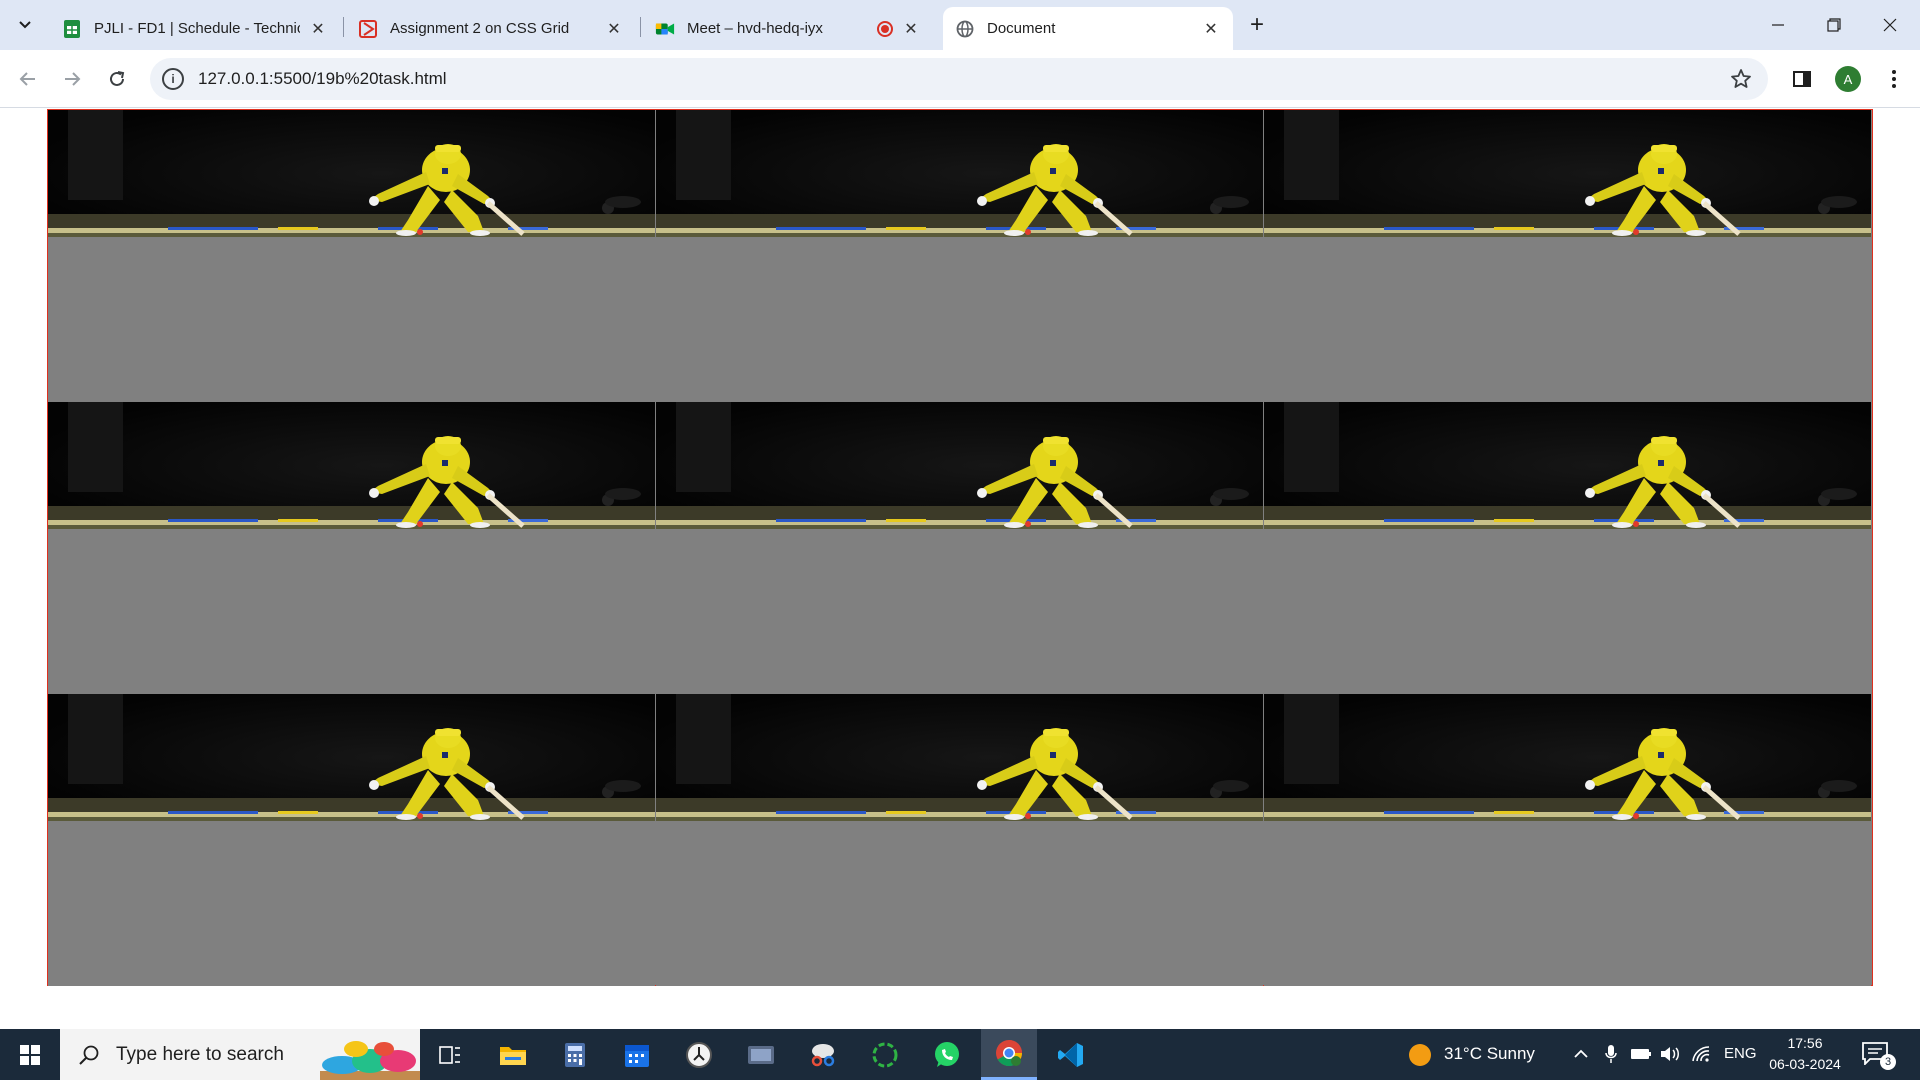 The image size is (1920, 1080). I want to click on tab-document: Document ✕, so click(1088, 28).